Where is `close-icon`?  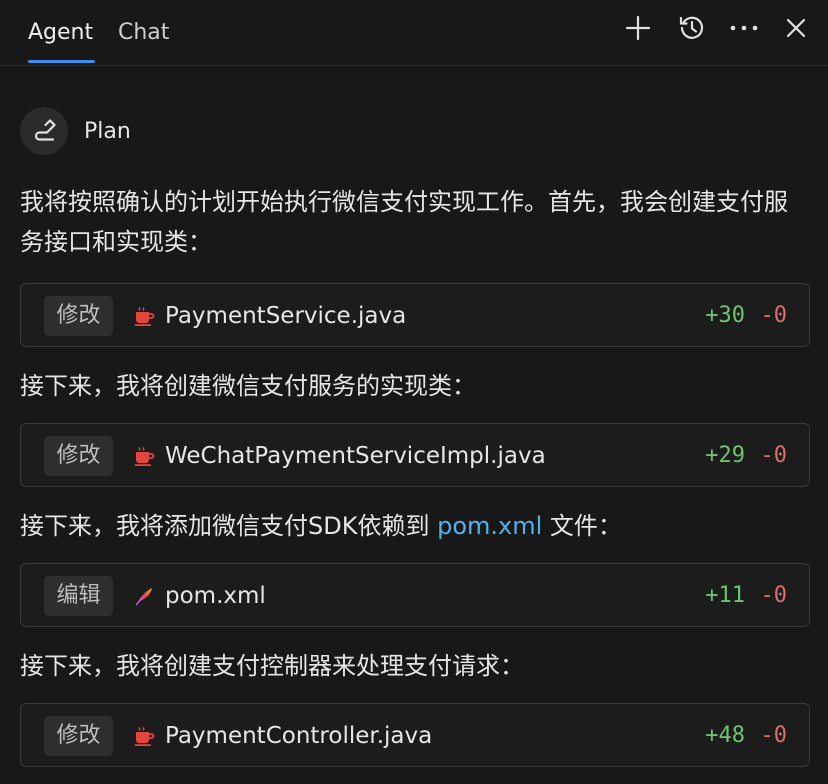 close-icon is located at coordinates (796, 28).